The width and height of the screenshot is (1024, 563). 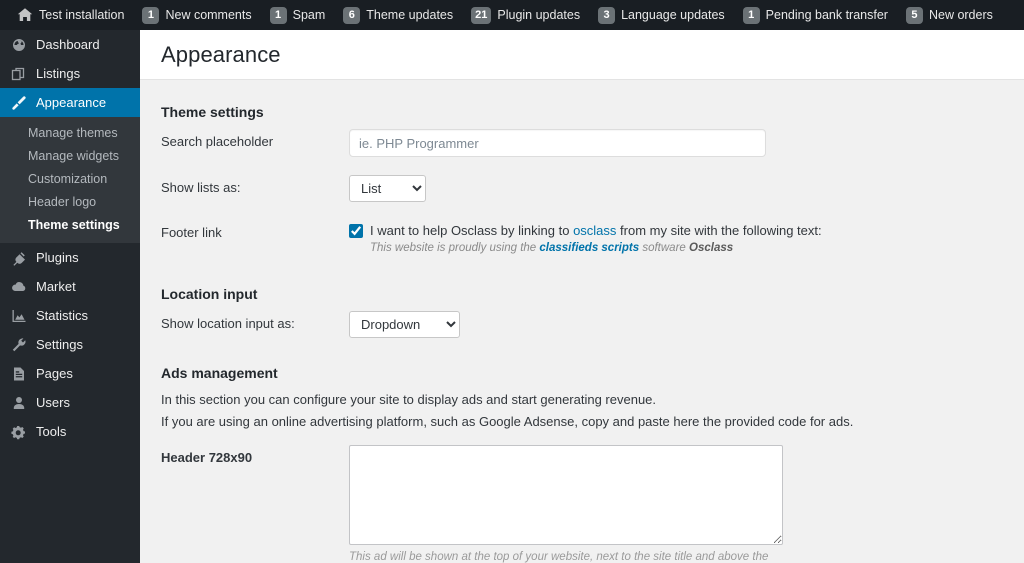 What do you see at coordinates (352, 15) in the screenshot?
I see `badge-count: 6` at bounding box center [352, 15].